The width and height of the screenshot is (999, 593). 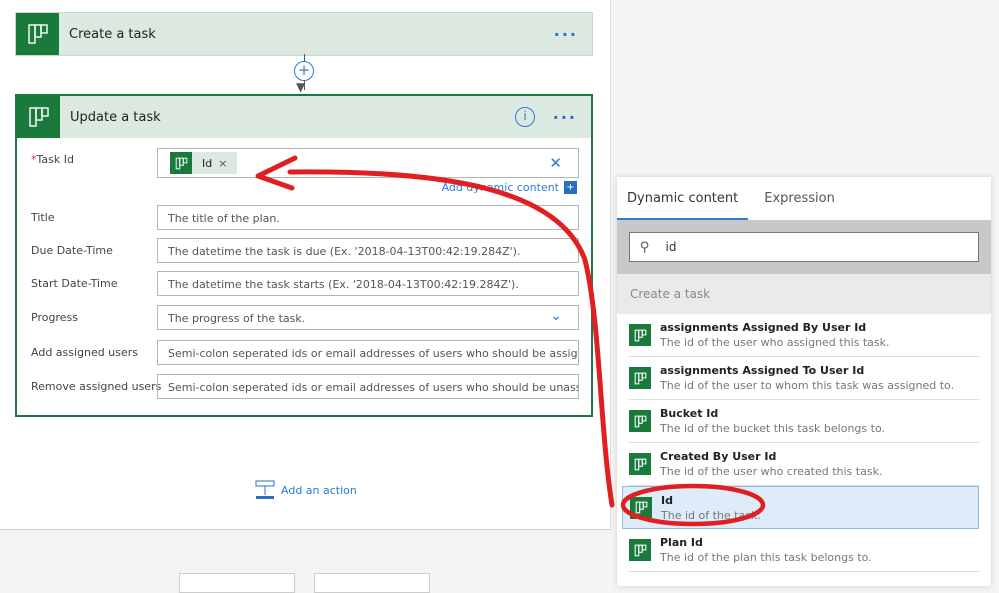 What do you see at coordinates (265, 489) in the screenshot?
I see `add-action-icon` at bounding box center [265, 489].